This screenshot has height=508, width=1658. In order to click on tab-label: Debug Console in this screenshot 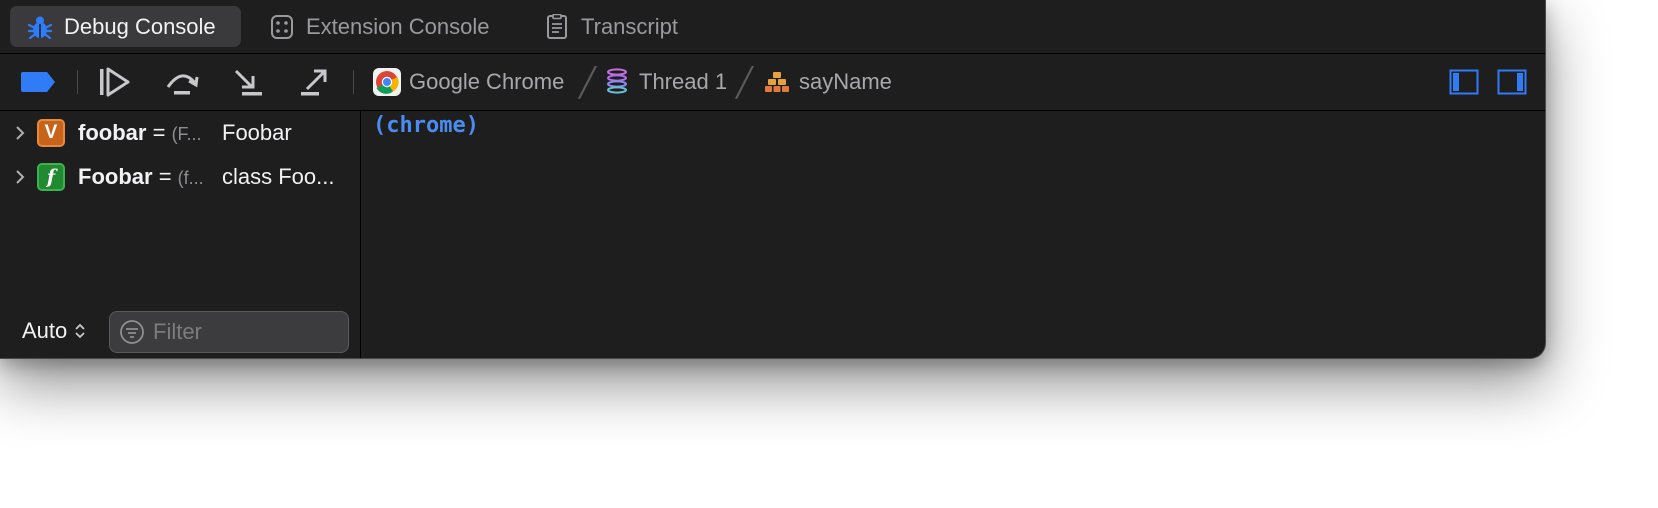, I will do `click(140, 26)`.